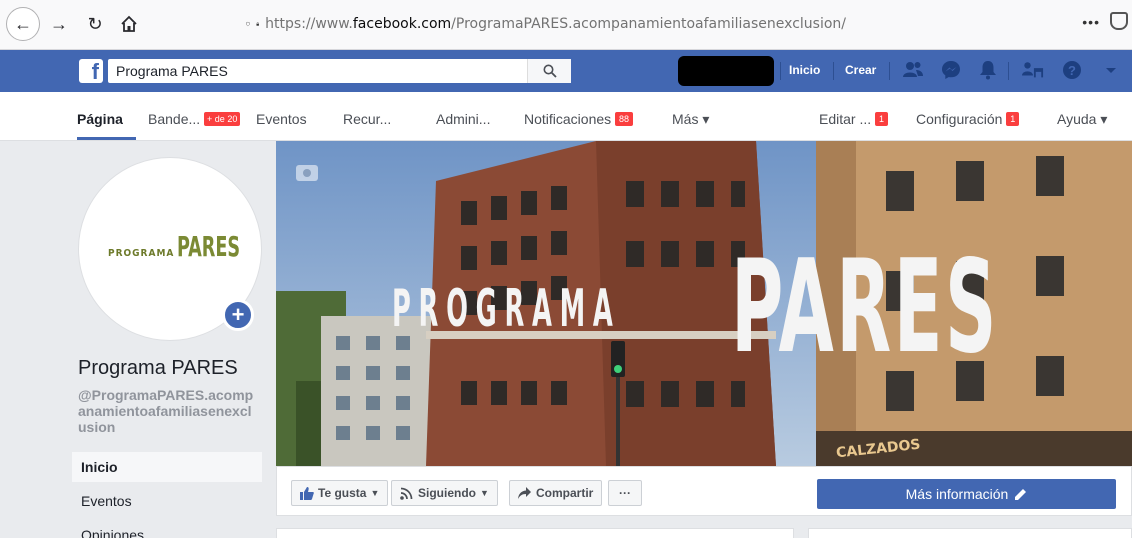 This screenshot has width=1132, height=538. Describe the element at coordinates (402, 24) in the screenshot. I see `url-domain: facebook.com` at that location.